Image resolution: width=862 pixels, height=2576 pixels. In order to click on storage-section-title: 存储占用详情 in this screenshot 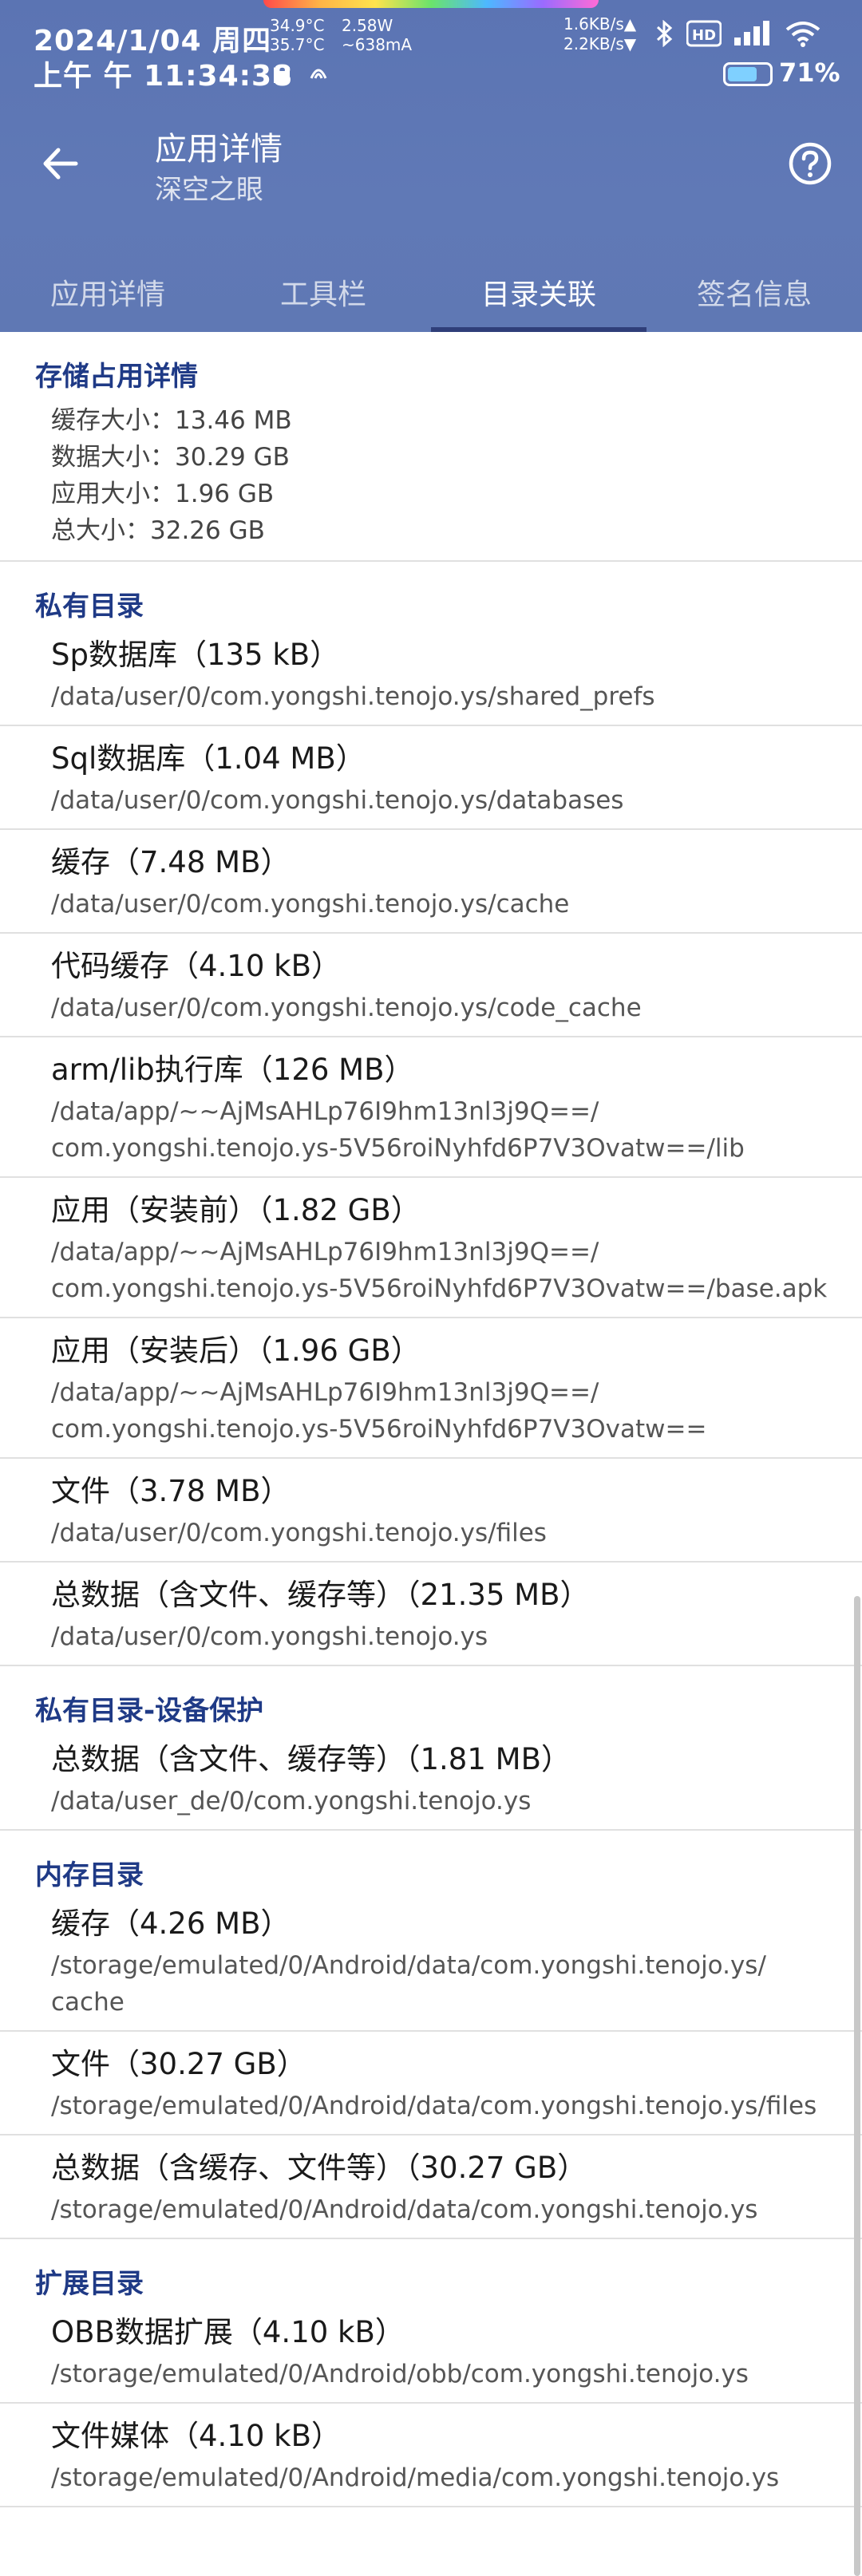, I will do `click(116, 377)`.